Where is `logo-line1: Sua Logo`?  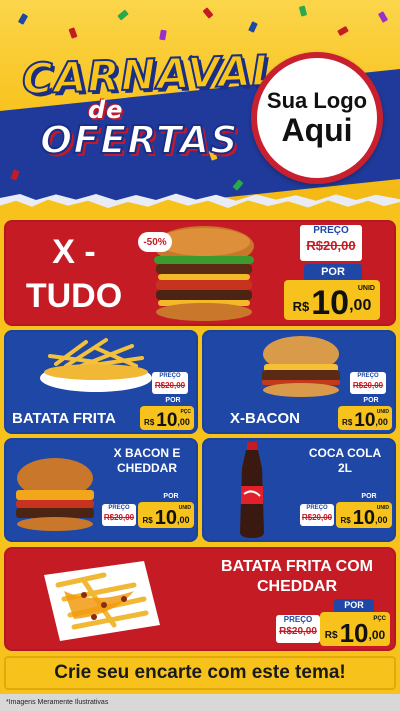
logo-line1: Sua Logo is located at coordinates (317, 100).